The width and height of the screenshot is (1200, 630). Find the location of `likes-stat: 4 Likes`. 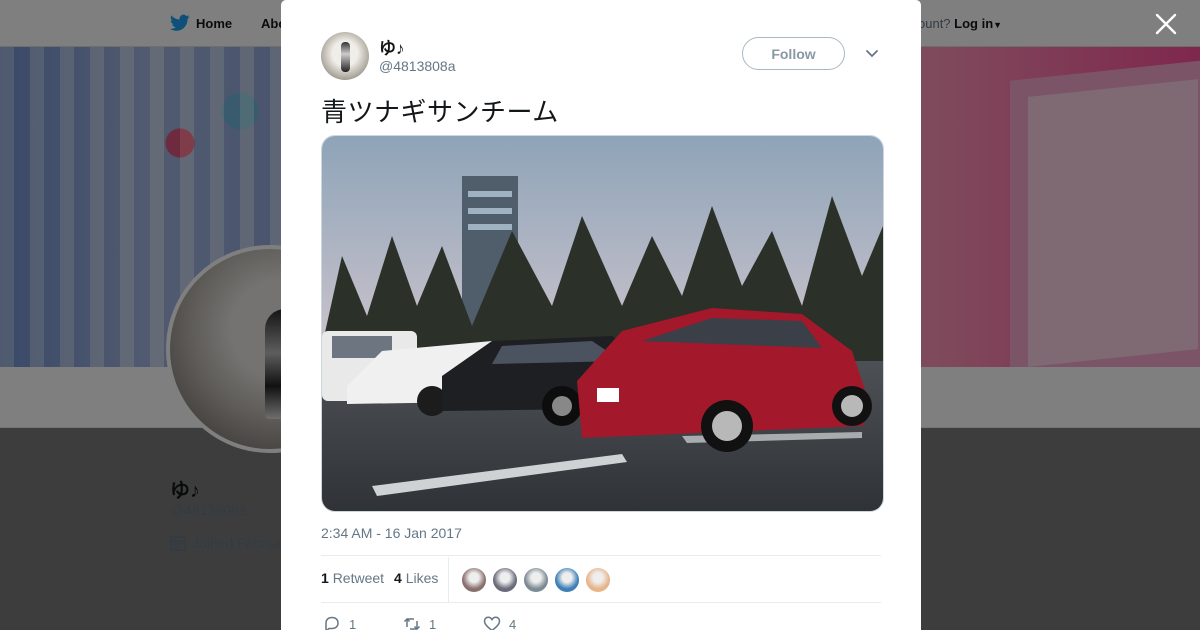

likes-stat: 4 Likes is located at coordinates (416, 578).